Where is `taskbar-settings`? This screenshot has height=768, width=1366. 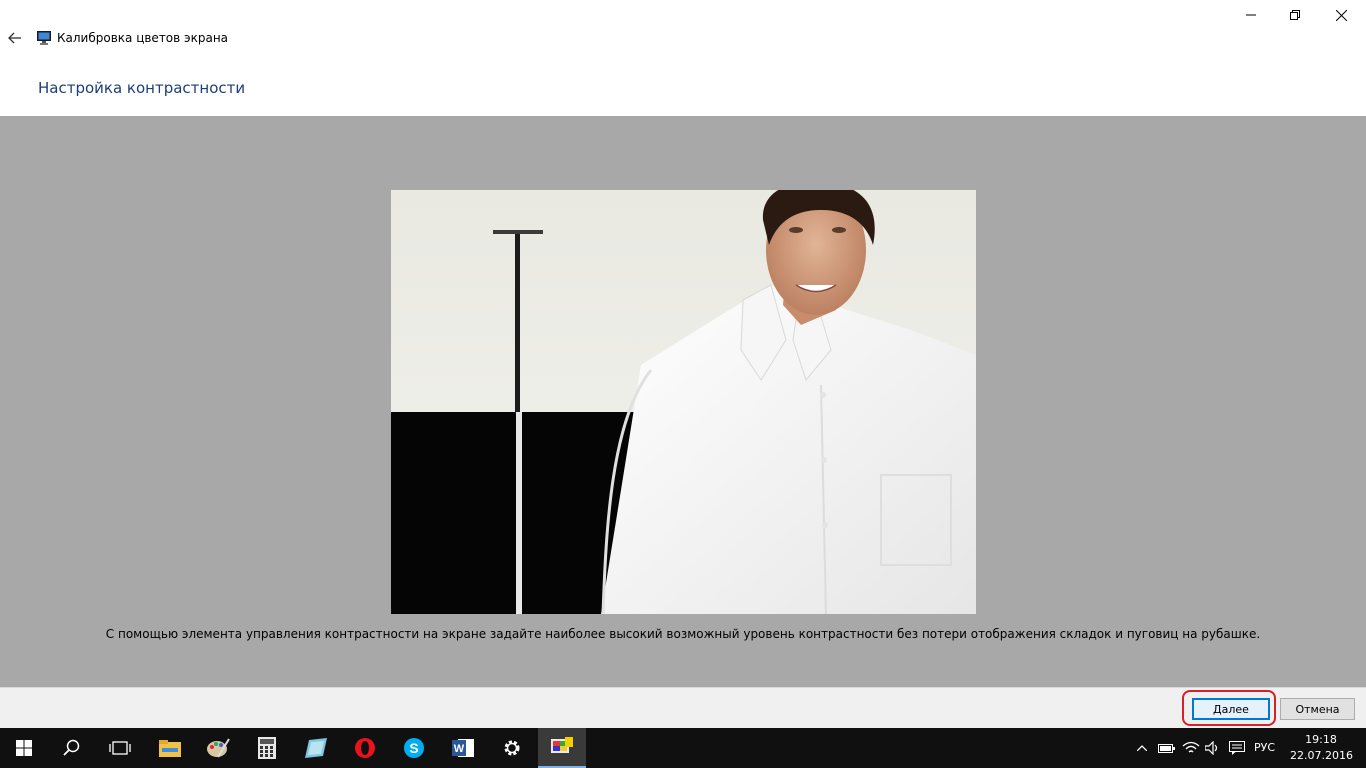
taskbar-settings is located at coordinates (512, 748).